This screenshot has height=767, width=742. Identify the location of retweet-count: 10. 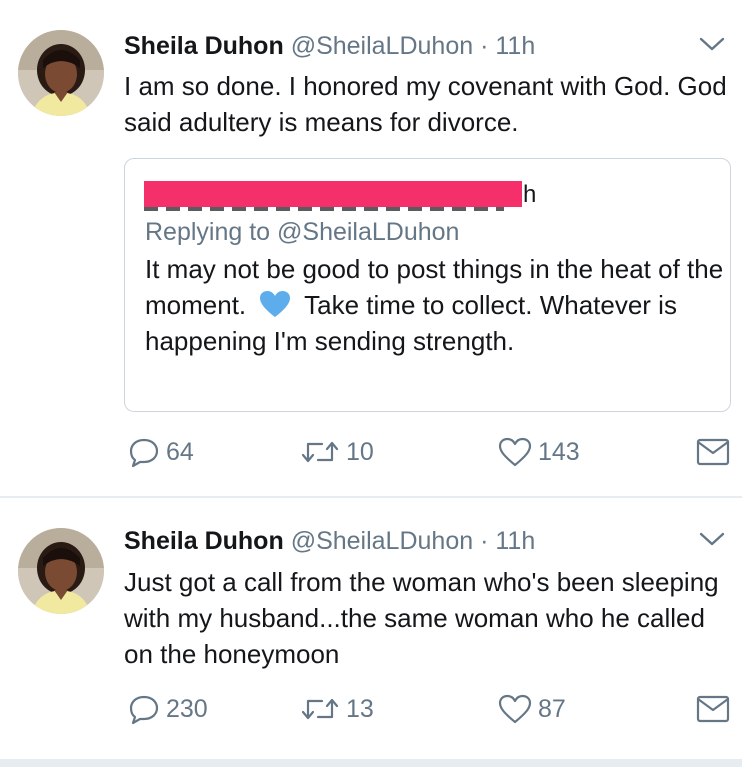
(360, 451).